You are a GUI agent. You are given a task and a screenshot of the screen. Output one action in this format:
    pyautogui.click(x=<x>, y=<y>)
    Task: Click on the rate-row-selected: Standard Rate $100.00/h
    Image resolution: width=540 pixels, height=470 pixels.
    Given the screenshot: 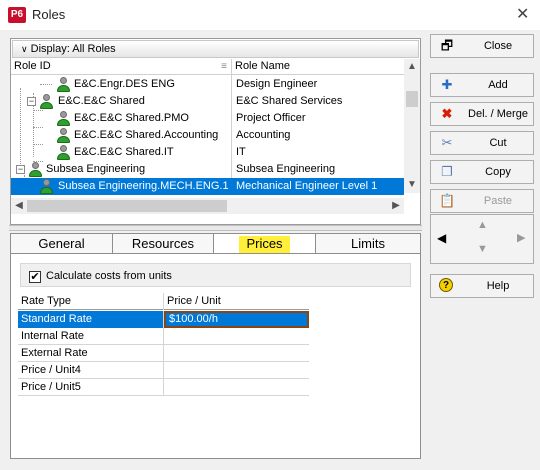 What is the action you would take?
    pyautogui.click(x=163, y=319)
    